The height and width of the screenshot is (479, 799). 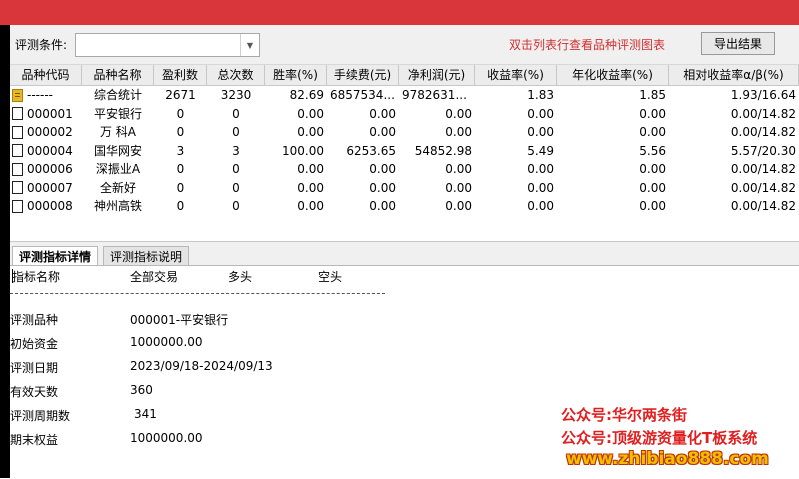 What do you see at coordinates (652, 95) in the screenshot?
I see `cell-annual-return: 1.85` at bounding box center [652, 95].